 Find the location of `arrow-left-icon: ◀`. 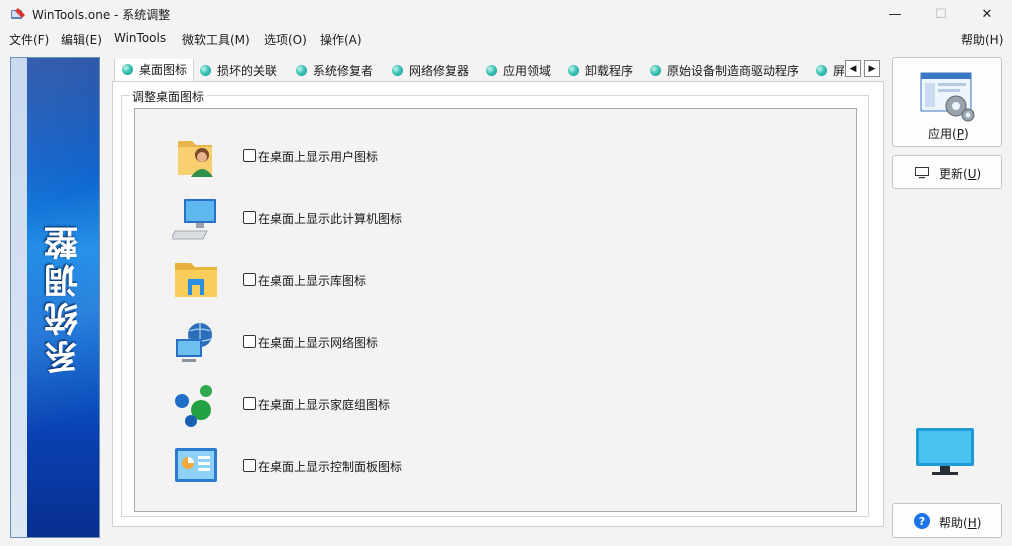

arrow-left-icon: ◀ is located at coordinates (853, 68).